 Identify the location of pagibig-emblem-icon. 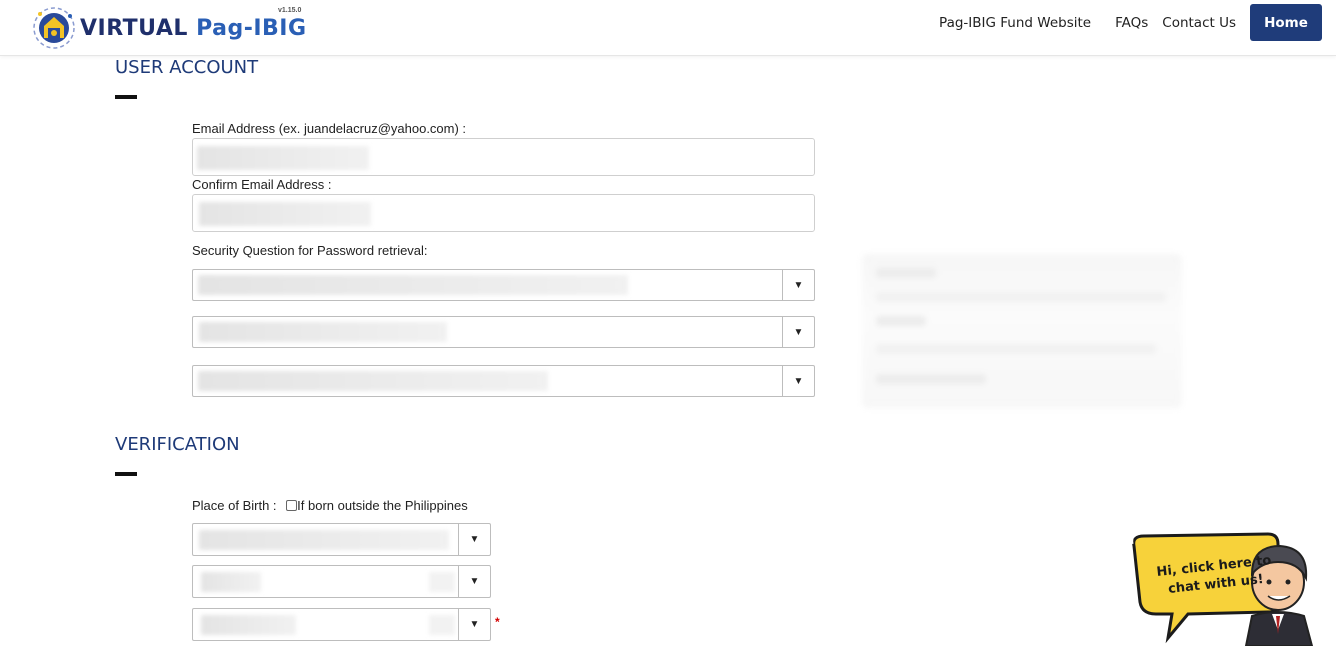
(54, 26).